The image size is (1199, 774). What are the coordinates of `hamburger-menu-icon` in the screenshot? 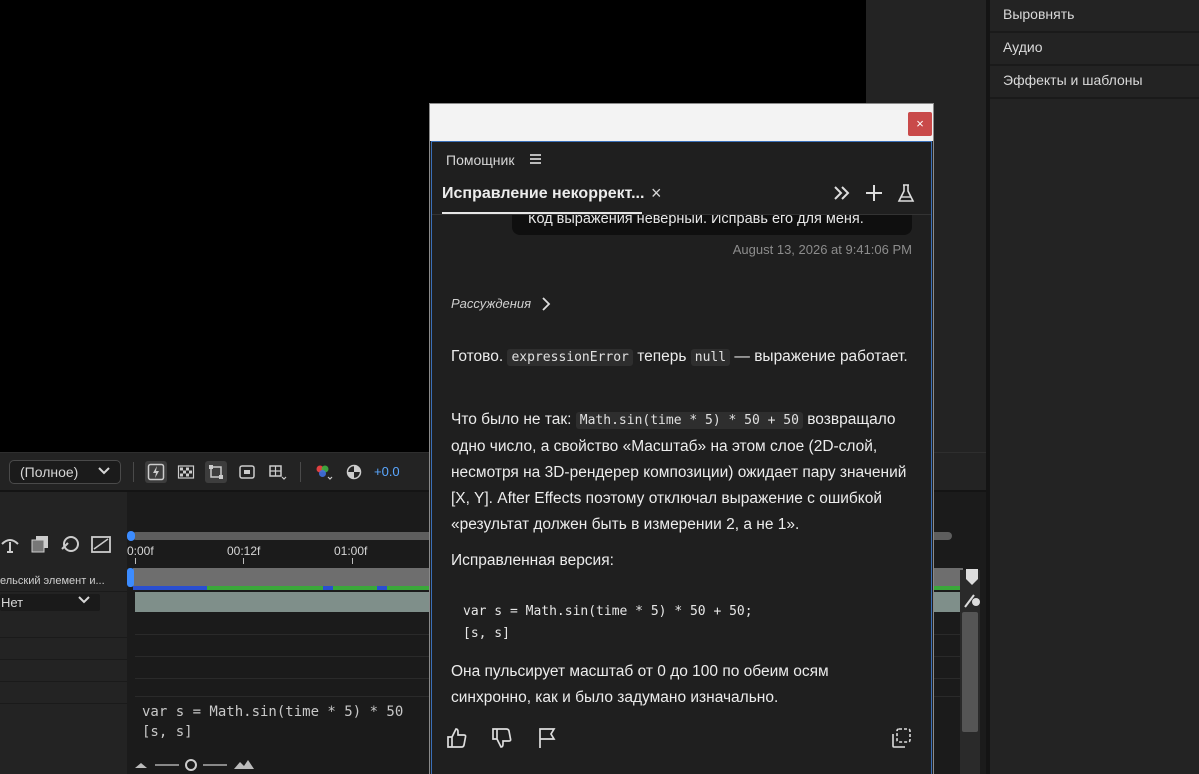 It's located at (535, 160).